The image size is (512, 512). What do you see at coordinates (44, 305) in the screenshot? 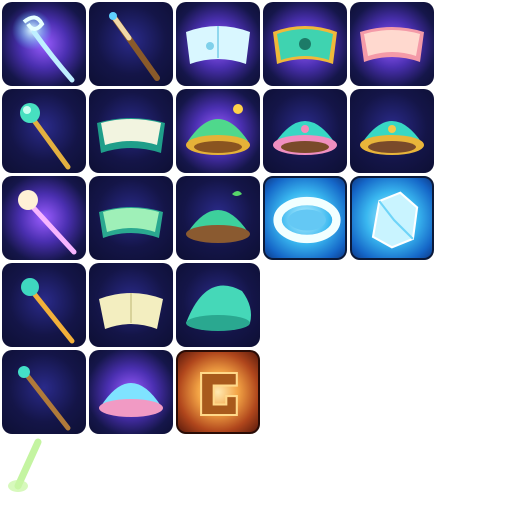
I see `teal-orb-staff-icon` at bounding box center [44, 305].